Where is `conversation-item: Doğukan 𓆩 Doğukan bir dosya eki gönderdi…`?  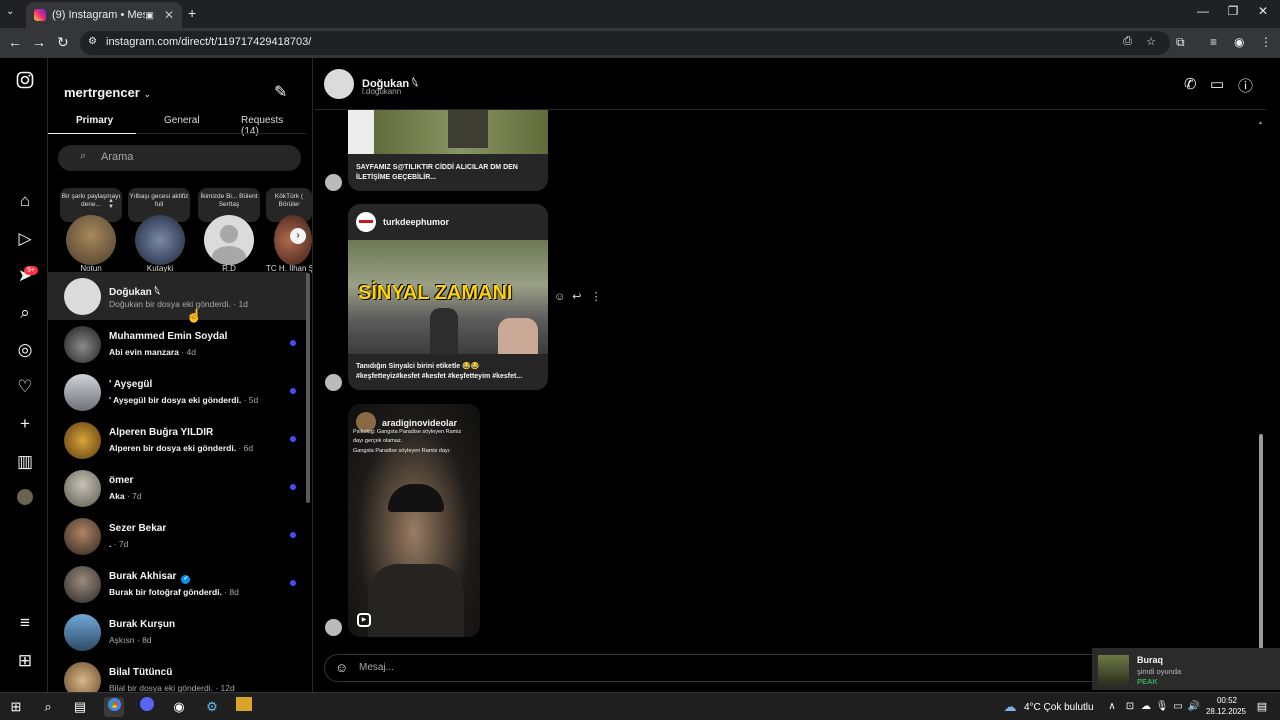 conversation-item: Doğukan 𓆩 Doğukan bir dosya eki gönderdi… is located at coordinates (178, 296).